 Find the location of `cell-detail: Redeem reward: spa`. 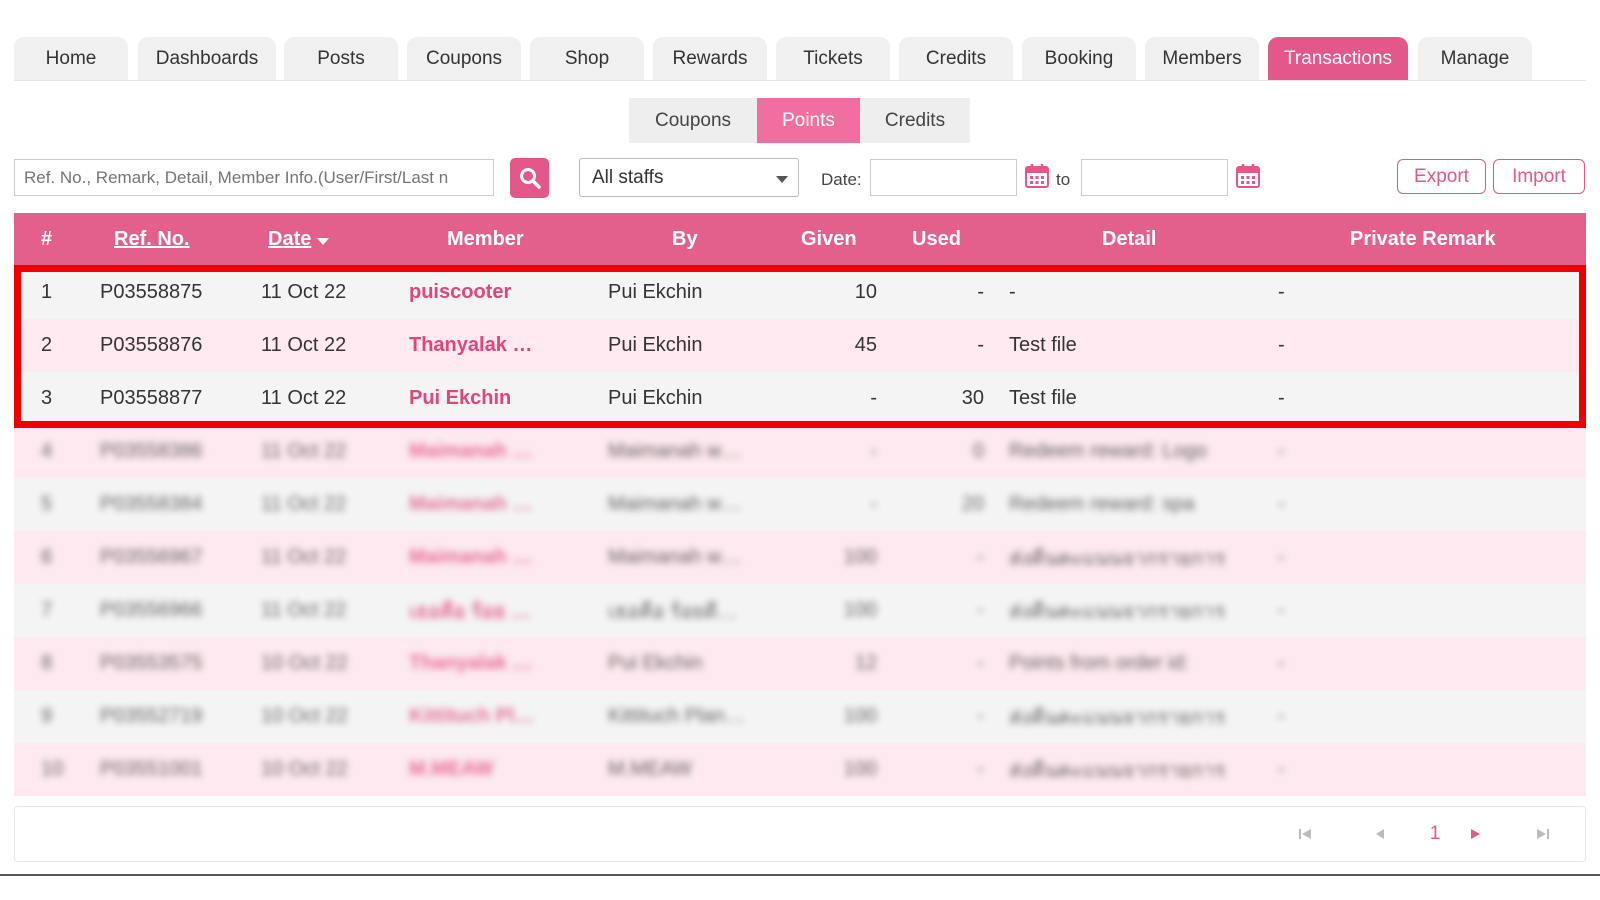

cell-detail: Redeem reward: spa is located at coordinates (1102, 504).